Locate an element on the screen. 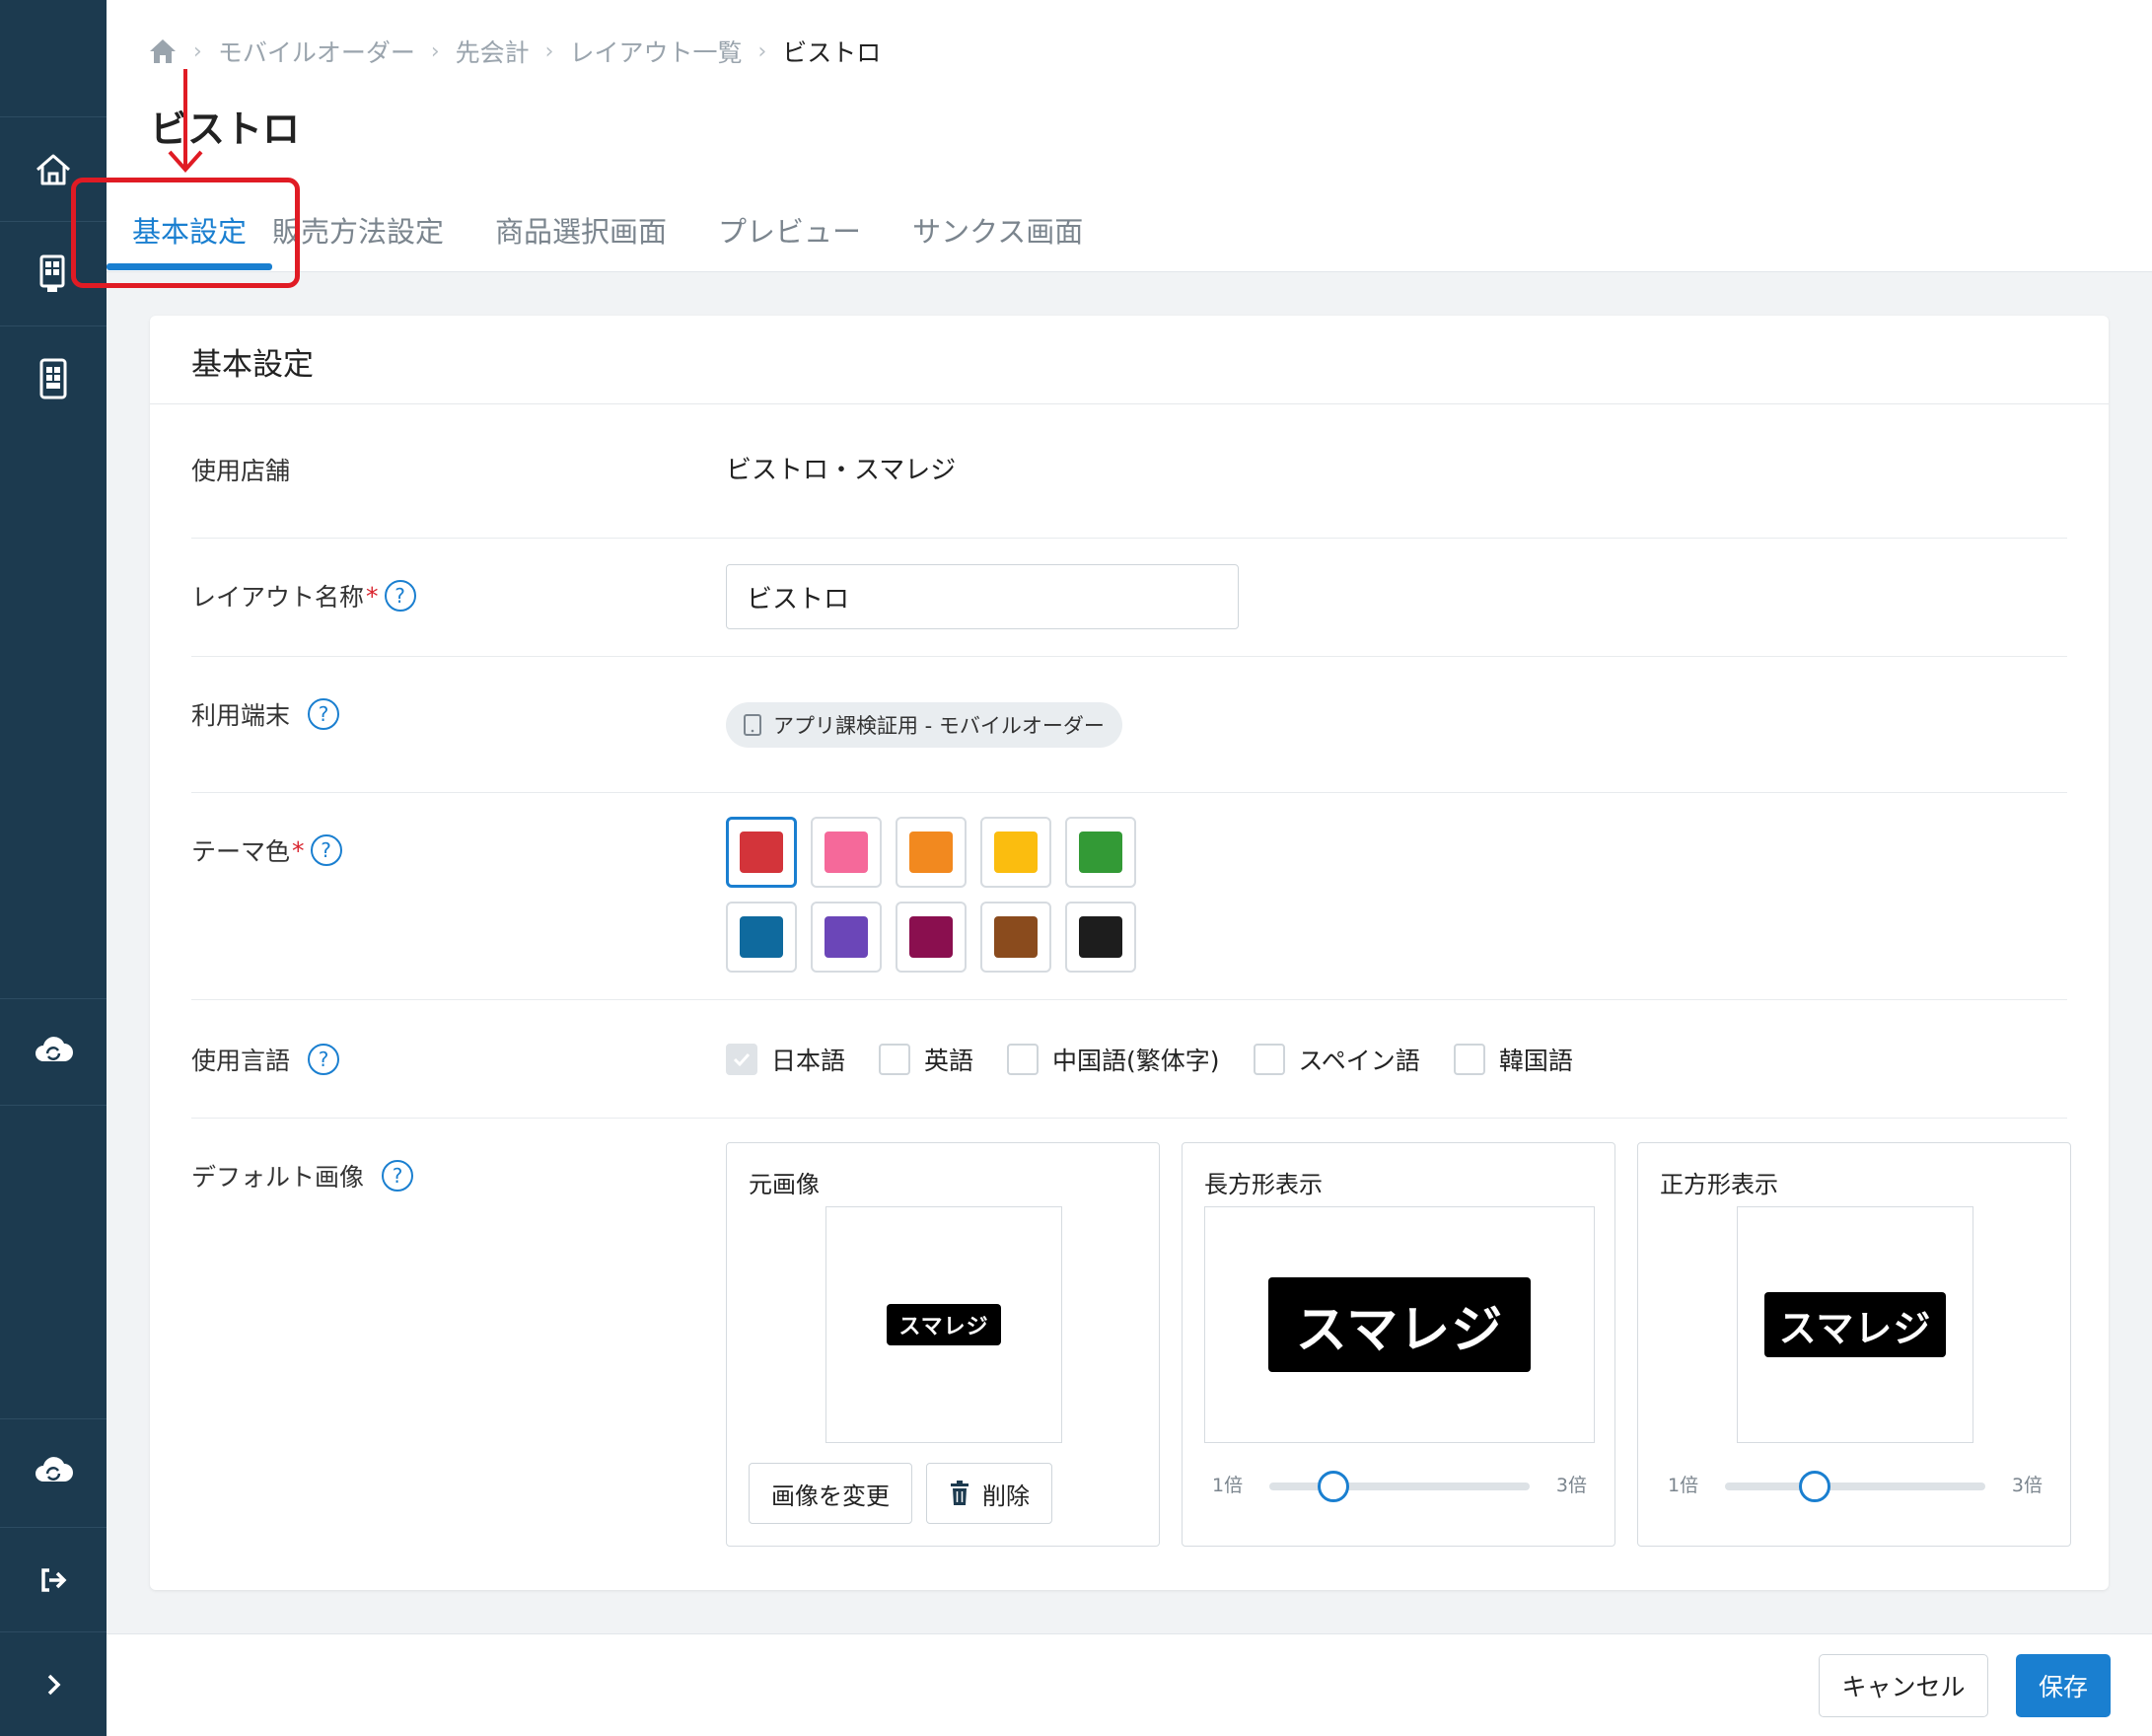 The height and width of the screenshot is (1736, 2152). sidebar-item-mobile-order is located at coordinates (54, 378).